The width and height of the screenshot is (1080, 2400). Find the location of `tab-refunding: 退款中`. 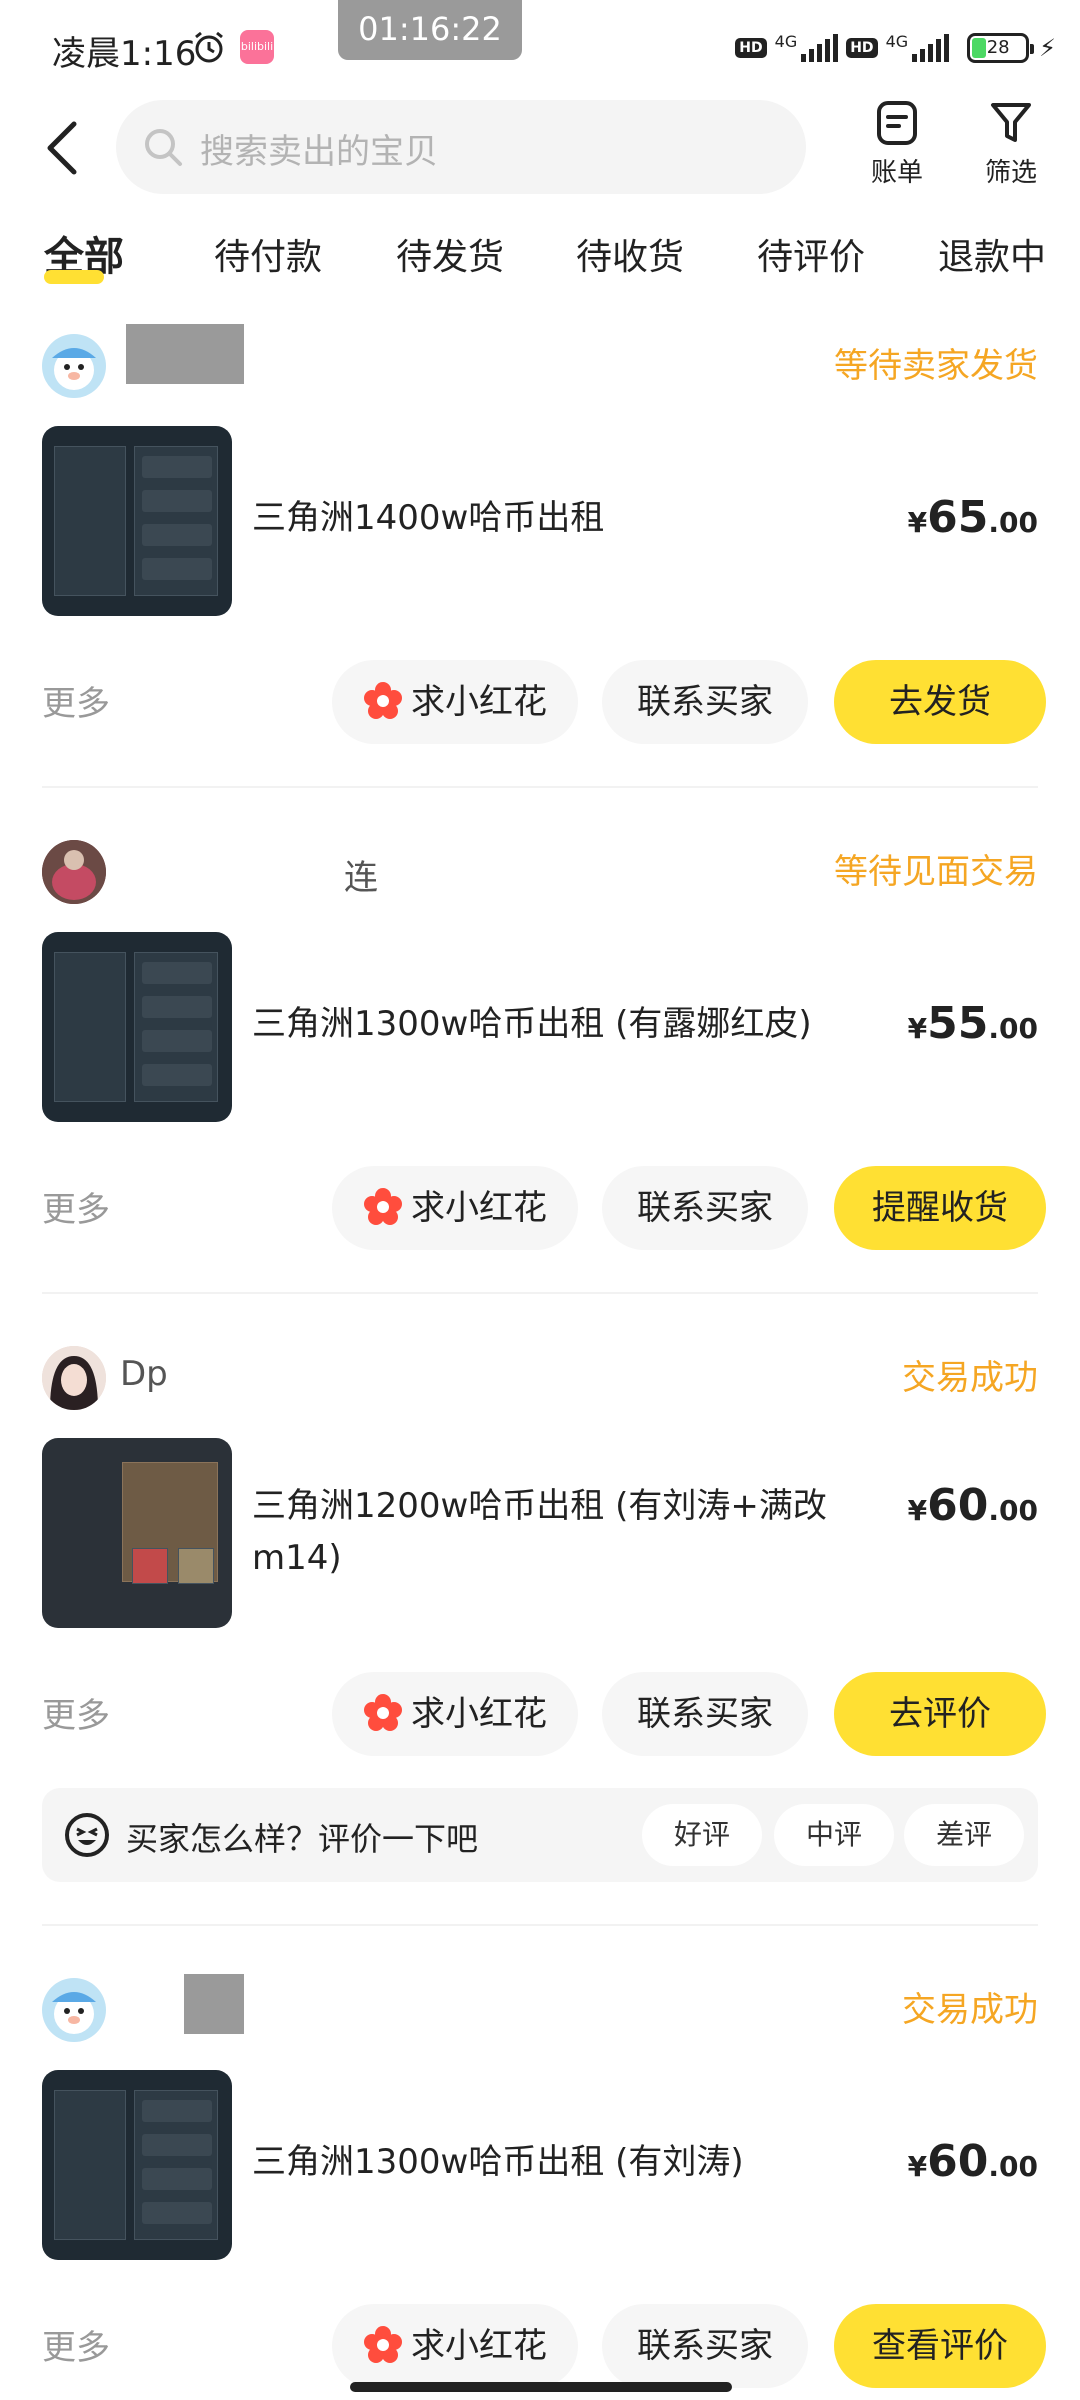

tab-refunding: 退款中 is located at coordinates (992, 254).